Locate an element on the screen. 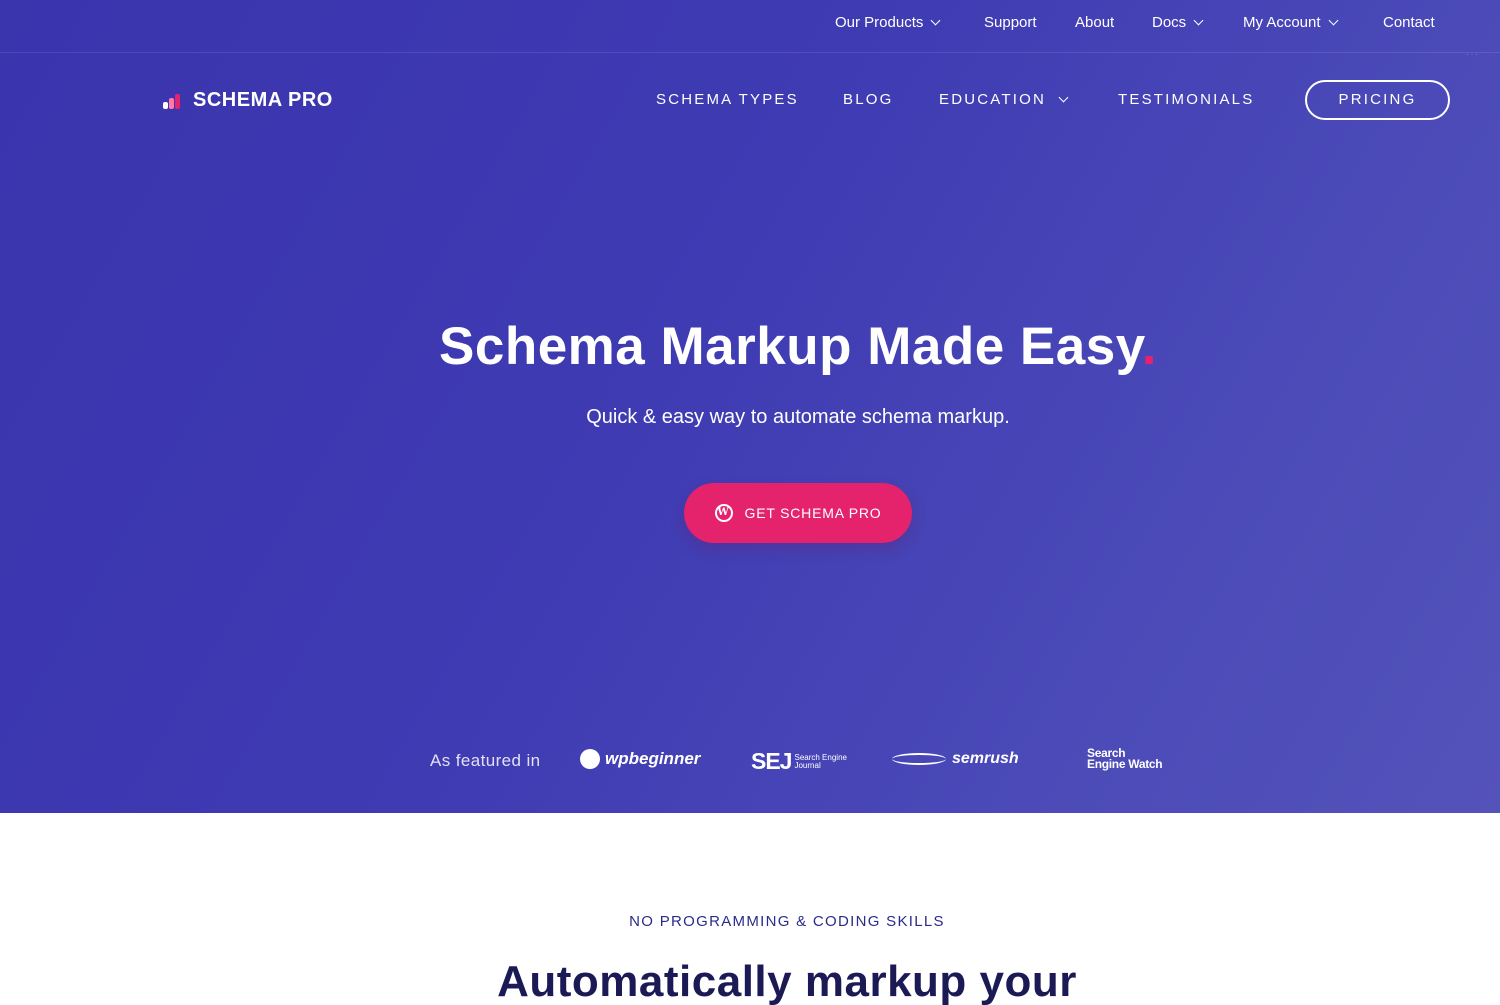 The height and width of the screenshot is (1005, 1500). sej-subtext-2: Journal is located at coordinates (807, 765).